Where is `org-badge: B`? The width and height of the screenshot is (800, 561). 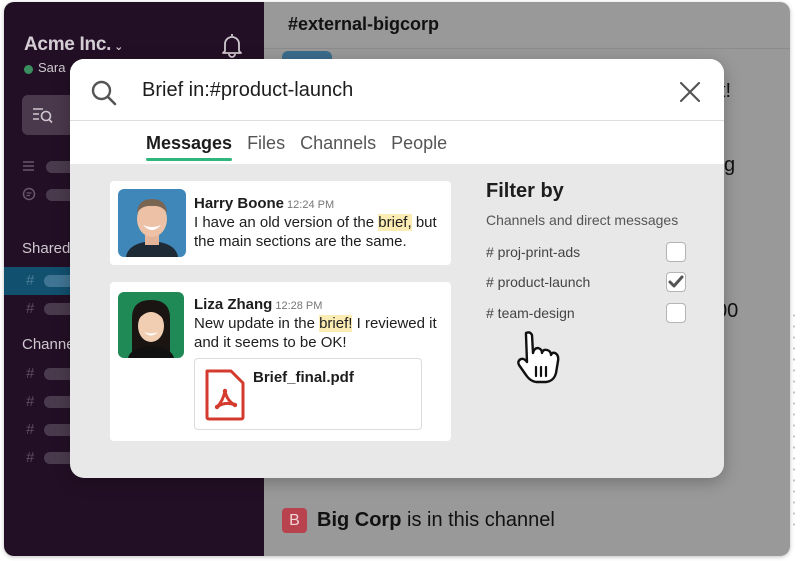 org-badge: B is located at coordinates (294, 520).